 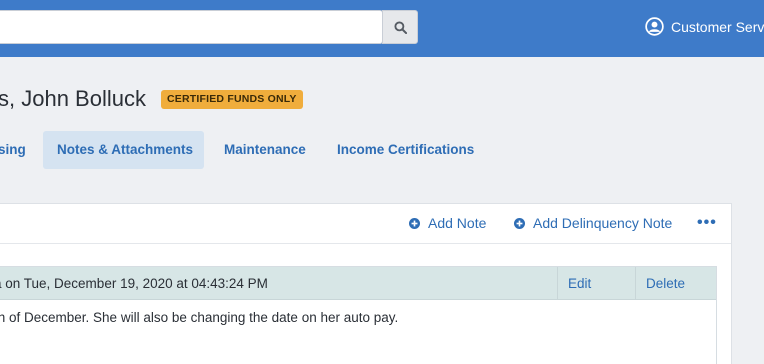 I want to click on search-input, so click(x=191, y=27).